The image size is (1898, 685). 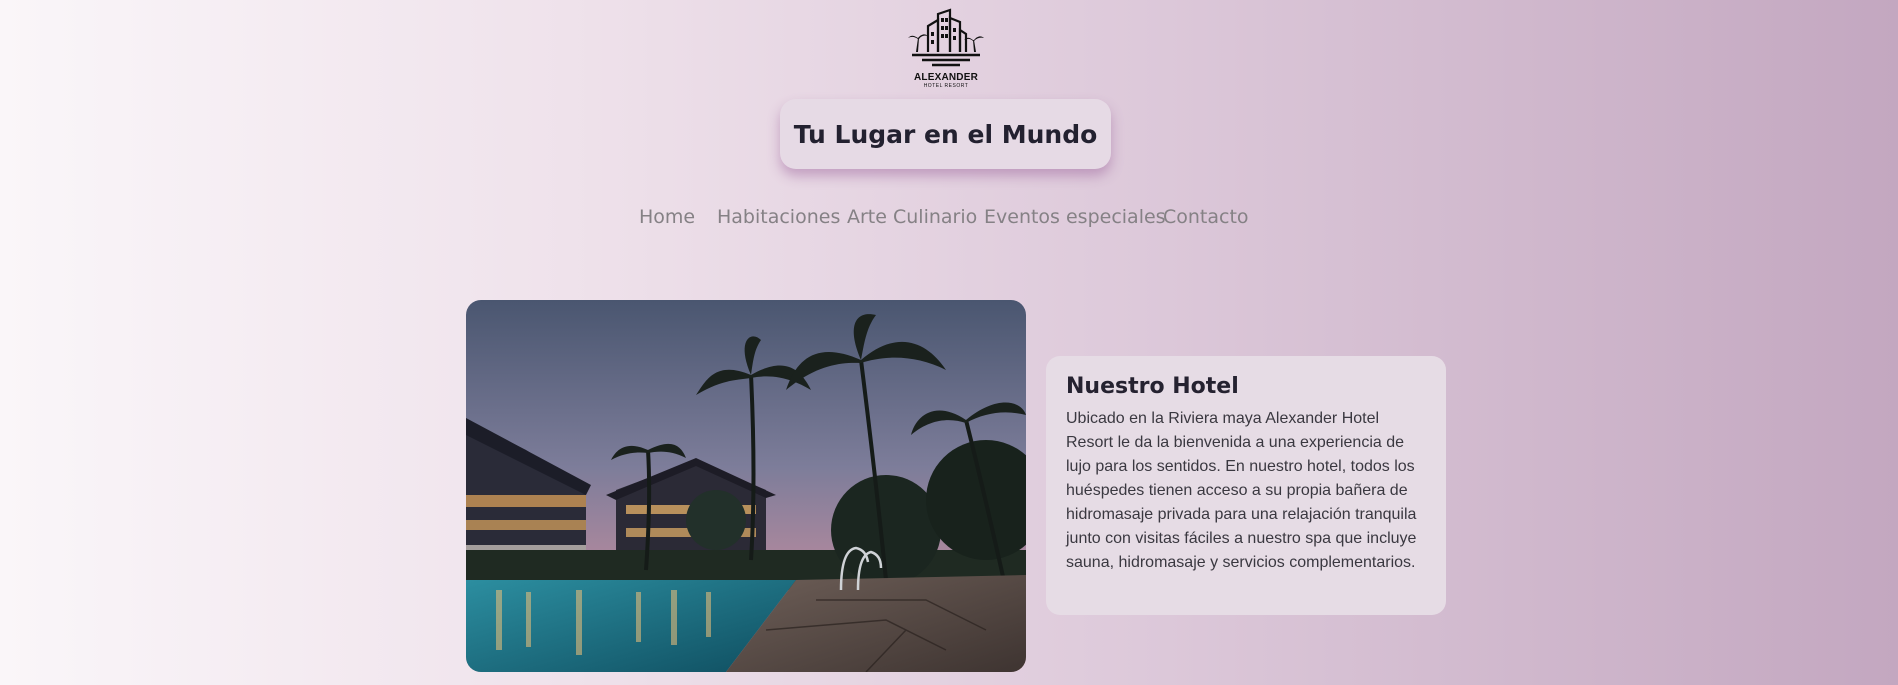 I want to click on section-title: Nuestro Hotel, so click(x=1152, y=386).